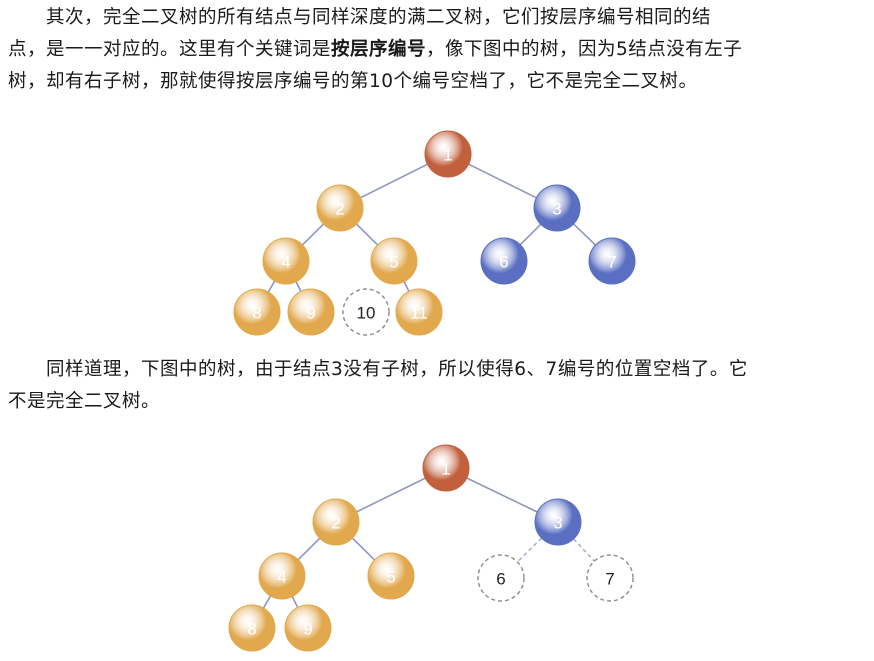  I want to click on binary-tree-diagram-2: 1 2 3 4 5 6 7 8 9, so click(431, 548).